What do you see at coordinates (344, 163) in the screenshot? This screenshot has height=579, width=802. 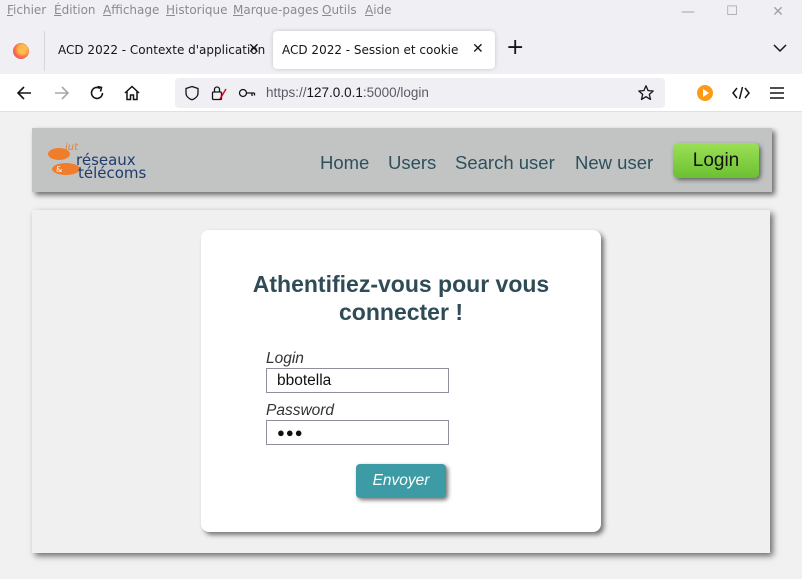 I see `nav-home: Home` at bounding box center [344, 163].